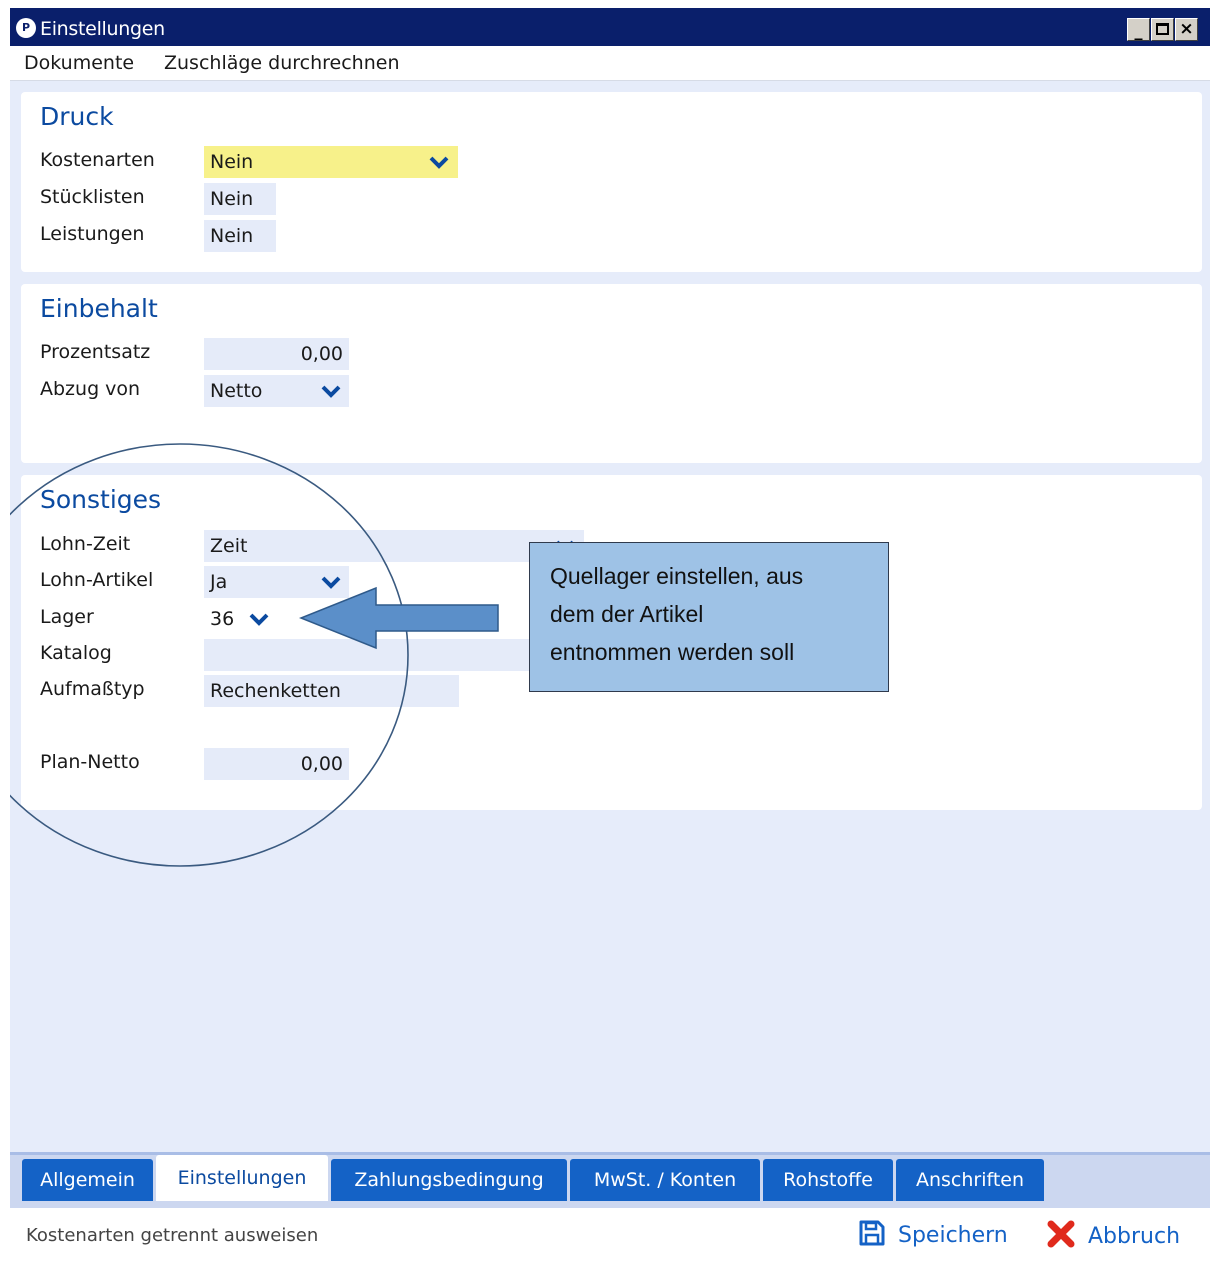  Describe the element at coordinates (242, 1178) in the screenshot. I see `tab-einstellungen: Einstellungen` at that location.